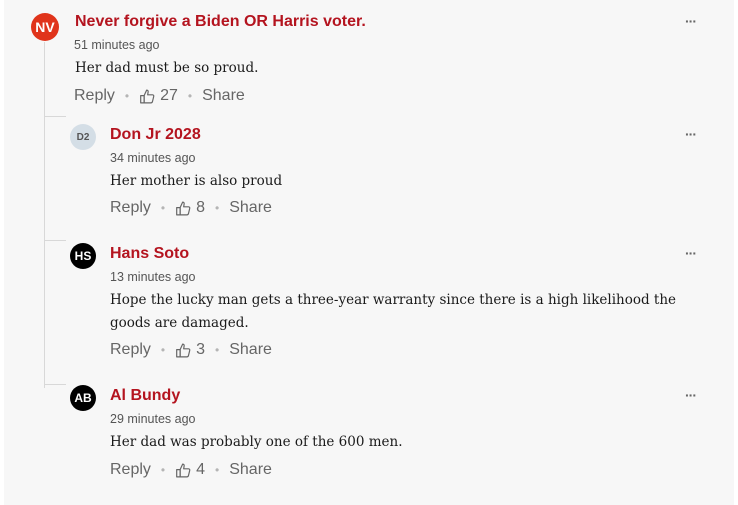 This screenshot has width=738, height=505. What do you see at coordinates (149, 254) in the screenshot?
I see `comment-author: Hans Soto` at bounding box center [149, 254].